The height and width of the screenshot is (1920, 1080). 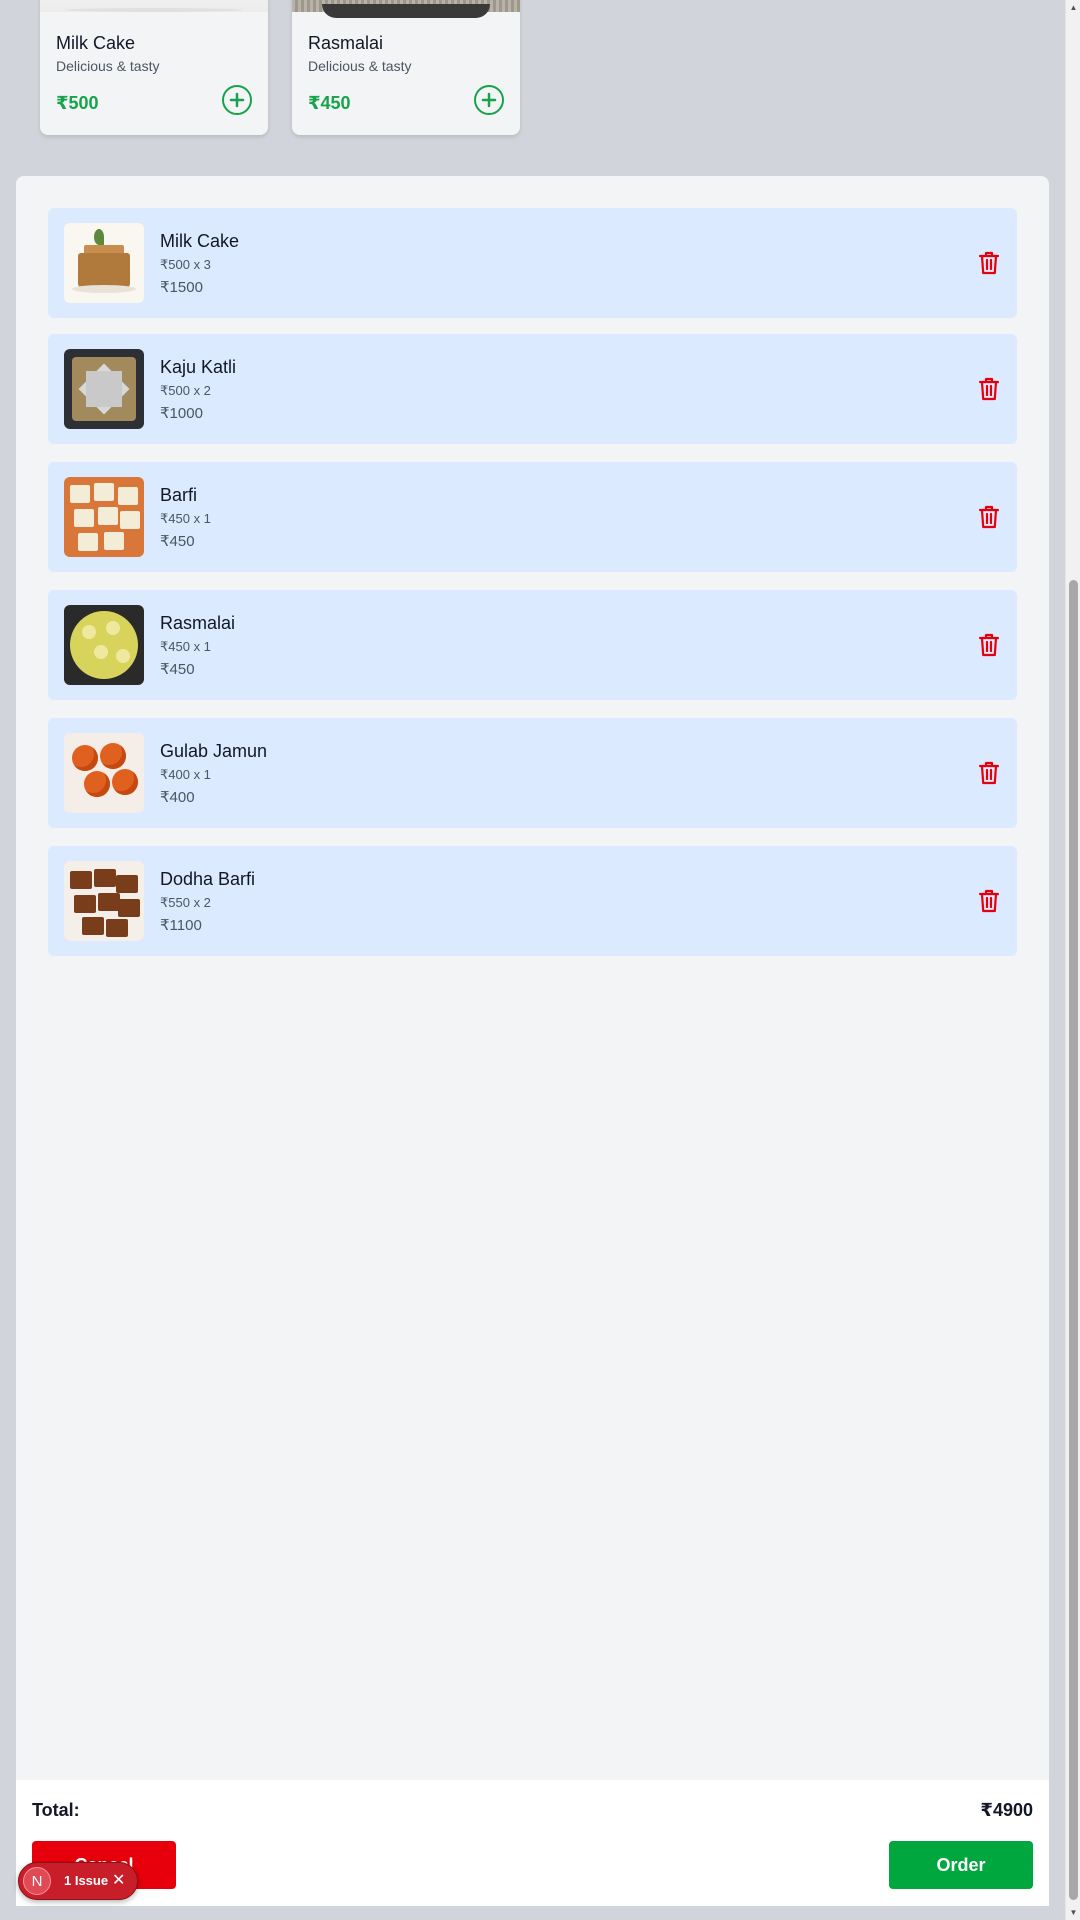 I want to click on item-qty-line: ₹500 x 3, so click(x=185, y=264).